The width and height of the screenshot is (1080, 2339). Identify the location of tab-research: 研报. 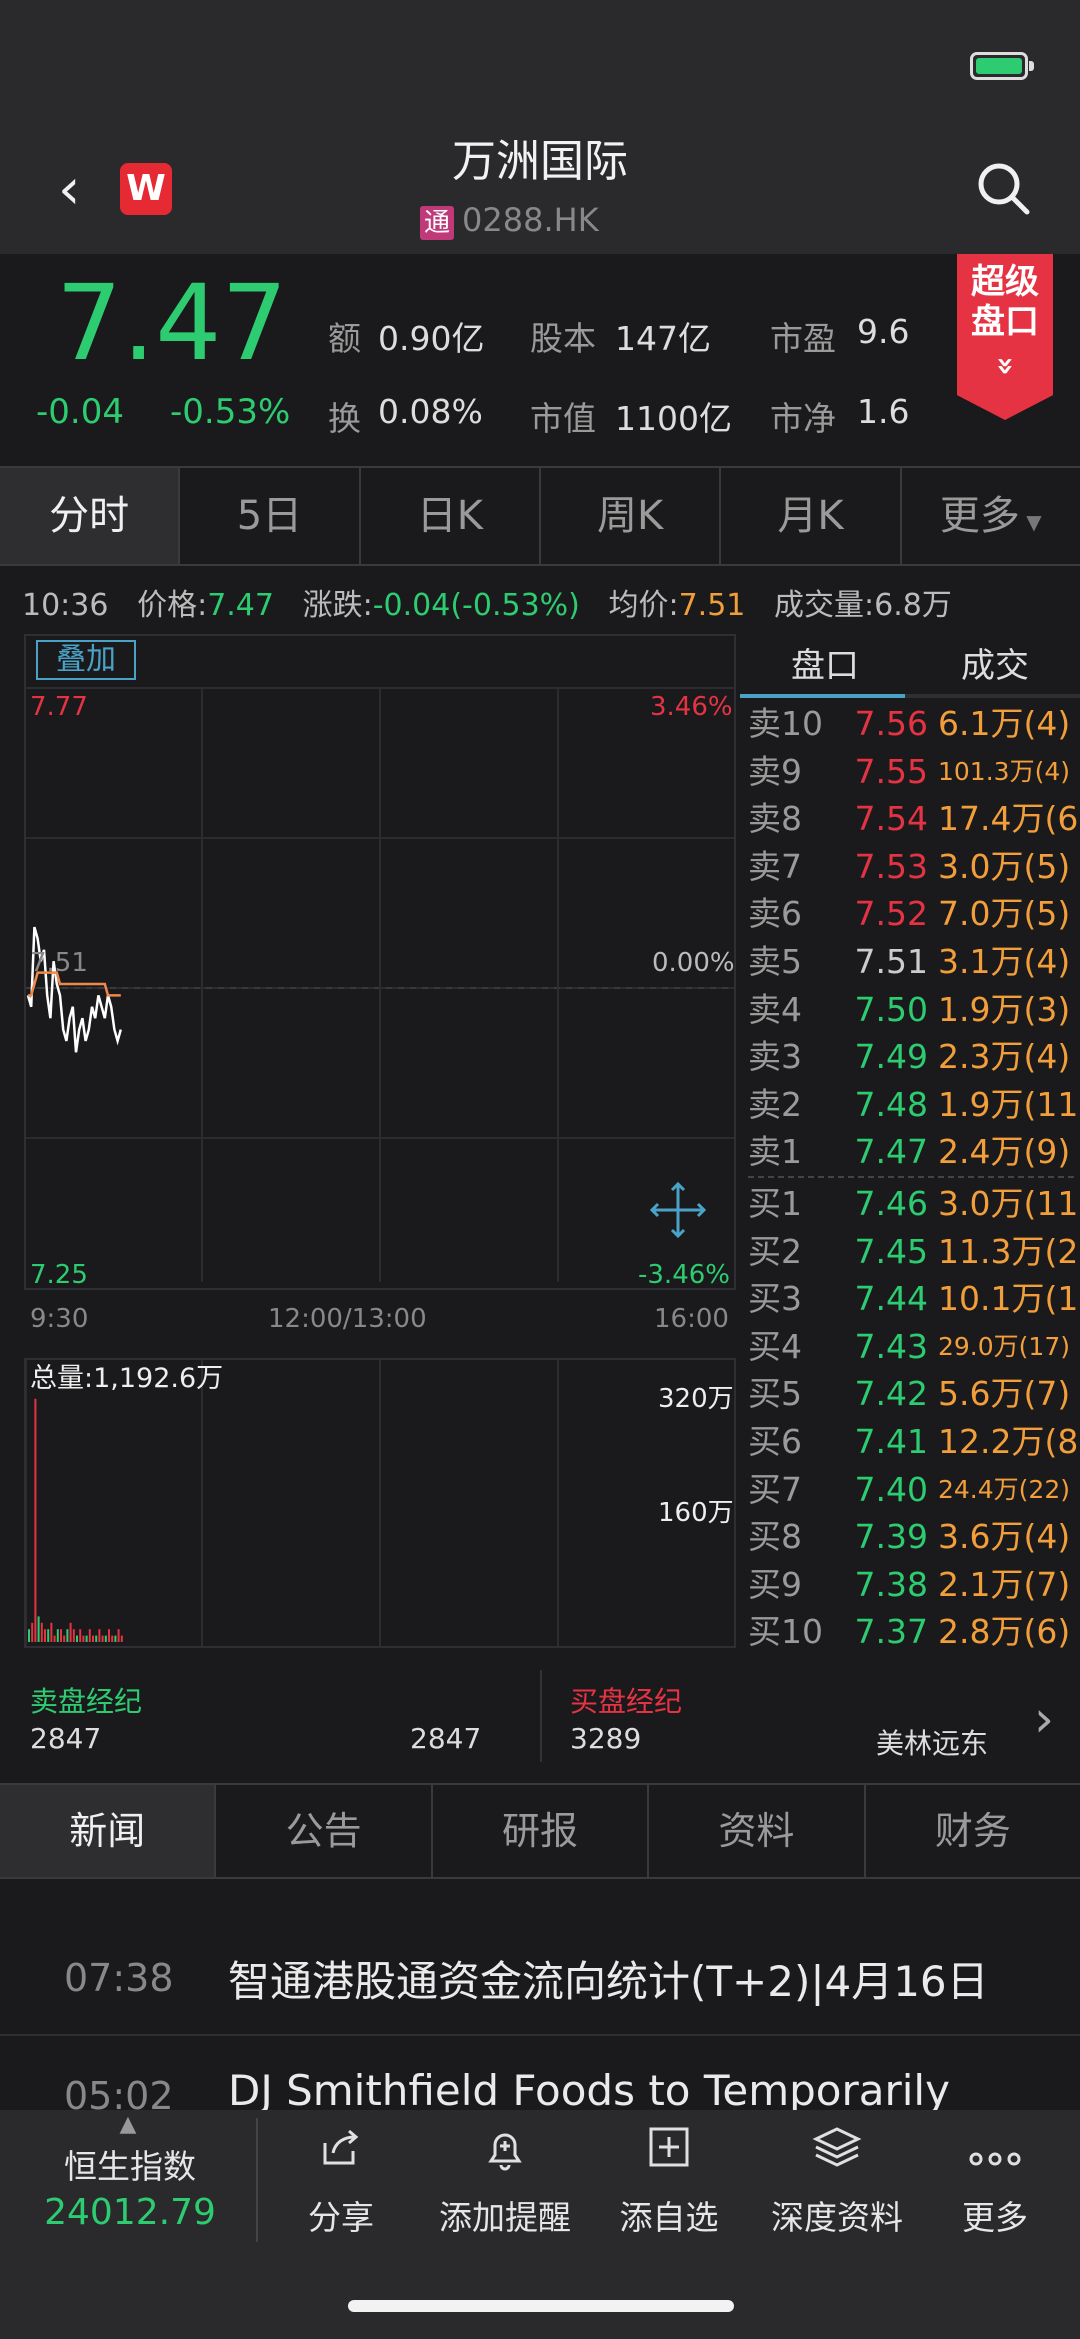
(541, 1831).